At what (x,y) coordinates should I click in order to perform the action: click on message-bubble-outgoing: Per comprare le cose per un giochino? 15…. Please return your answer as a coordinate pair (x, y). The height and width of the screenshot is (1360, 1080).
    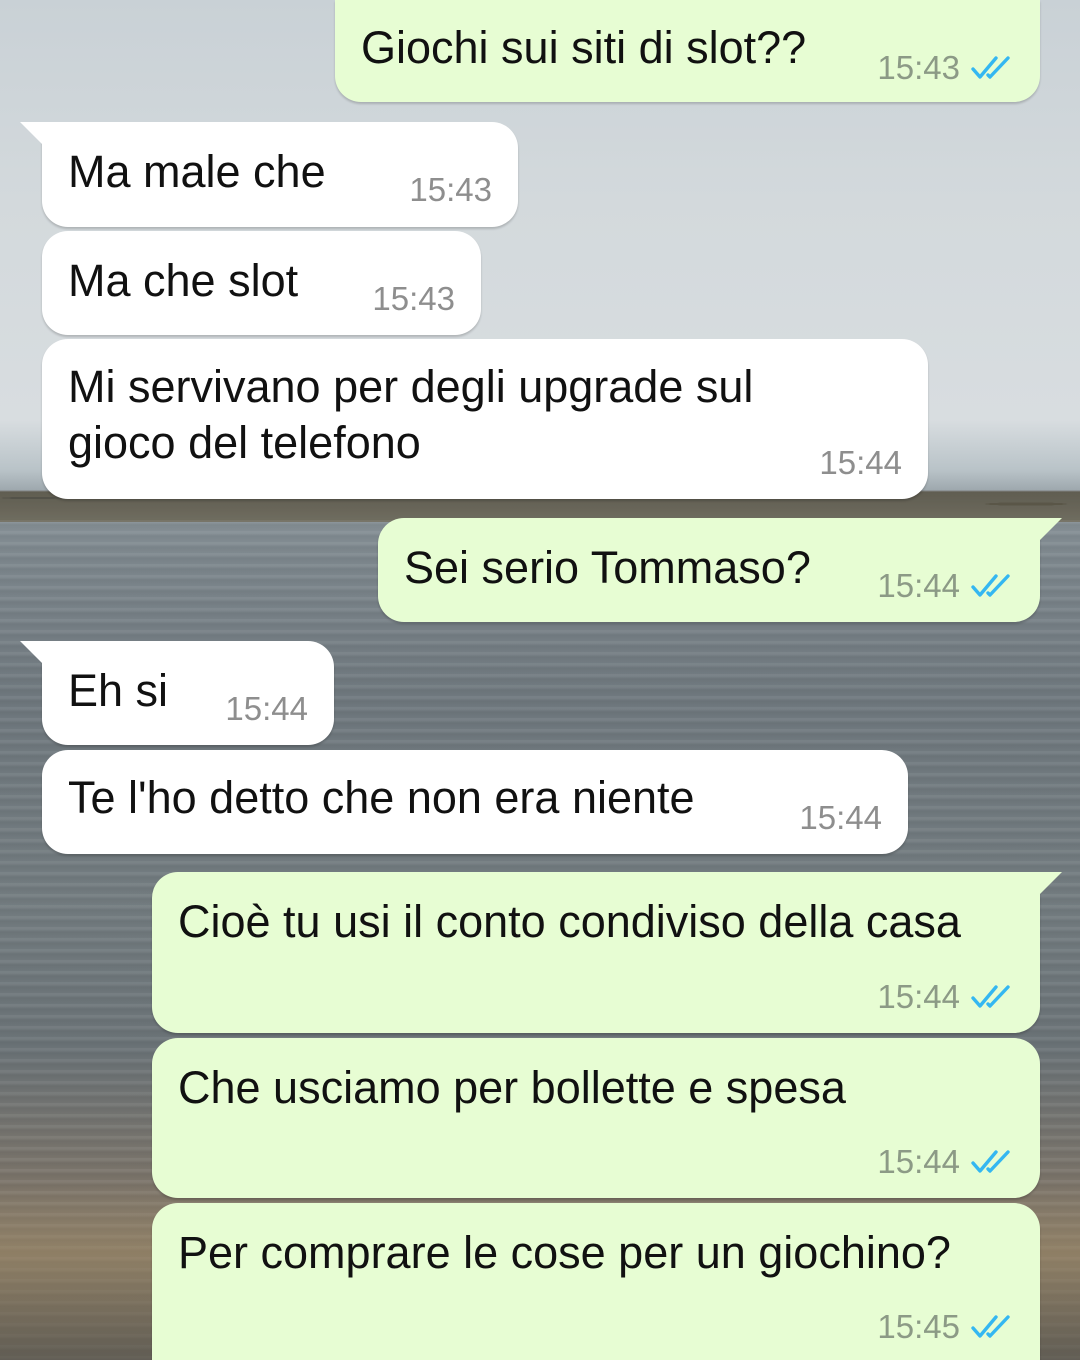
    Looking at the image, I should click on (596, 1281).